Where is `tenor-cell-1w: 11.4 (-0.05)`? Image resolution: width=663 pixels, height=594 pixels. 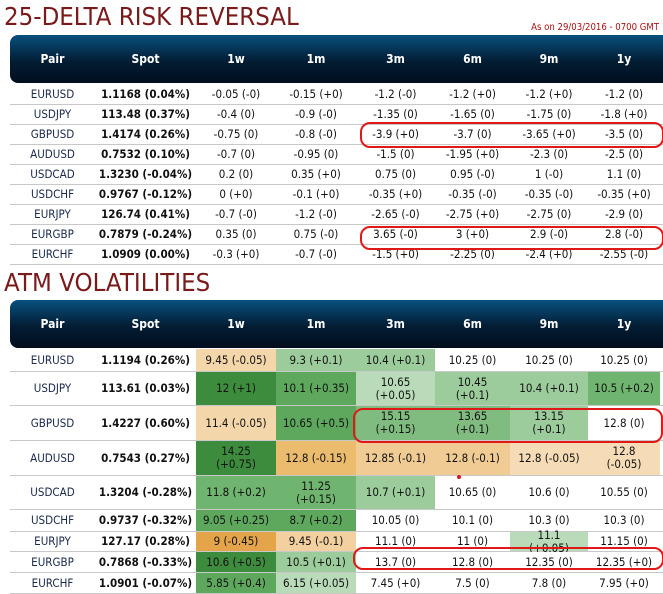
tenor-cell-1w: 11.4 (-0.05) is located at coordinates (236, 423).